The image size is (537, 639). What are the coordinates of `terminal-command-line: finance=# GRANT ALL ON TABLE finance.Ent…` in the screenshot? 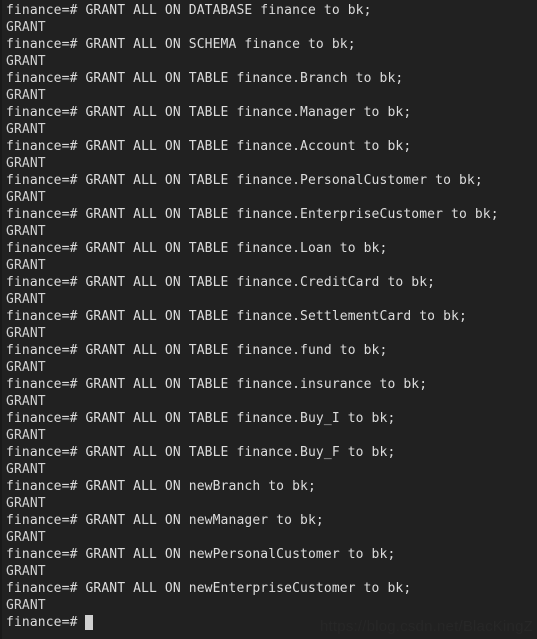 It's located at (252, 214).